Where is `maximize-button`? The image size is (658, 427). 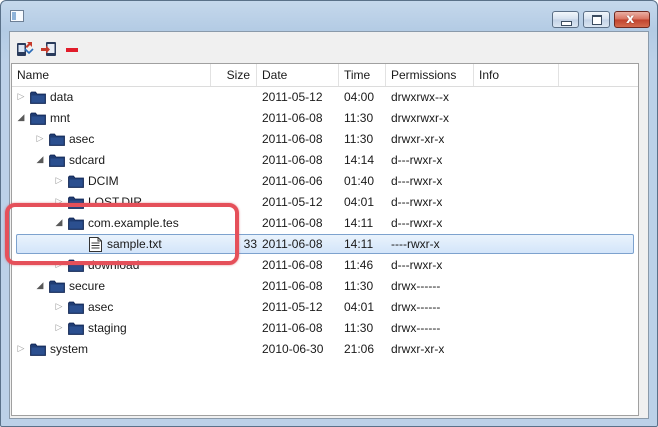 maximize-button is located at coordinates (596, 19).